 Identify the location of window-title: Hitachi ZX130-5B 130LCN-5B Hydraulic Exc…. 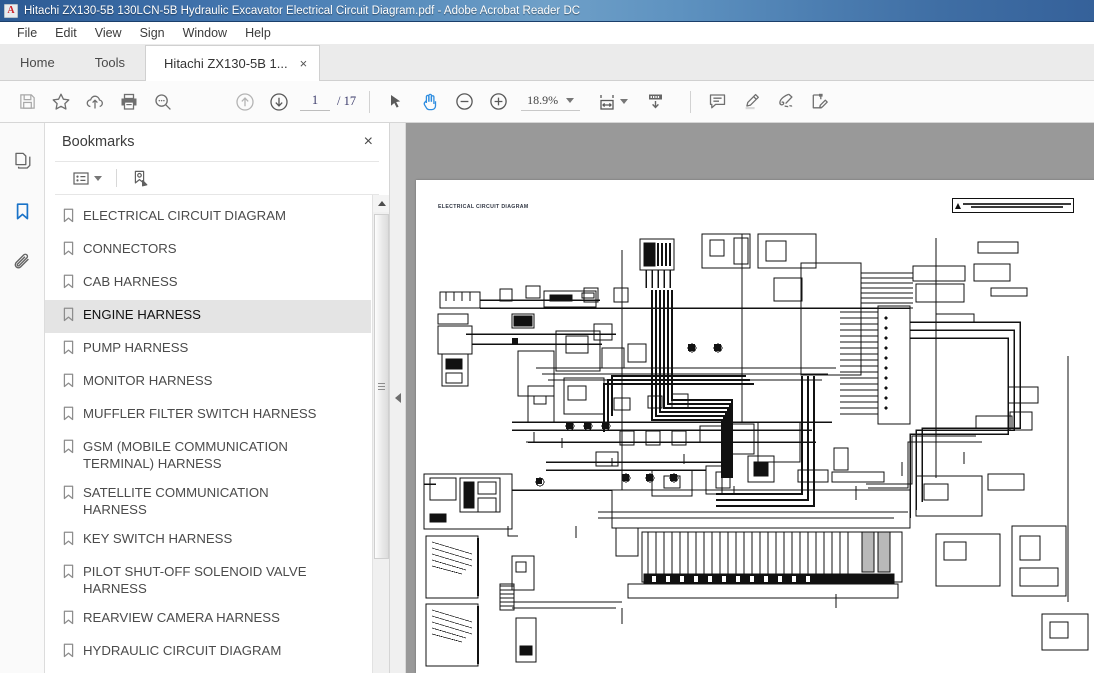
(302, 10).